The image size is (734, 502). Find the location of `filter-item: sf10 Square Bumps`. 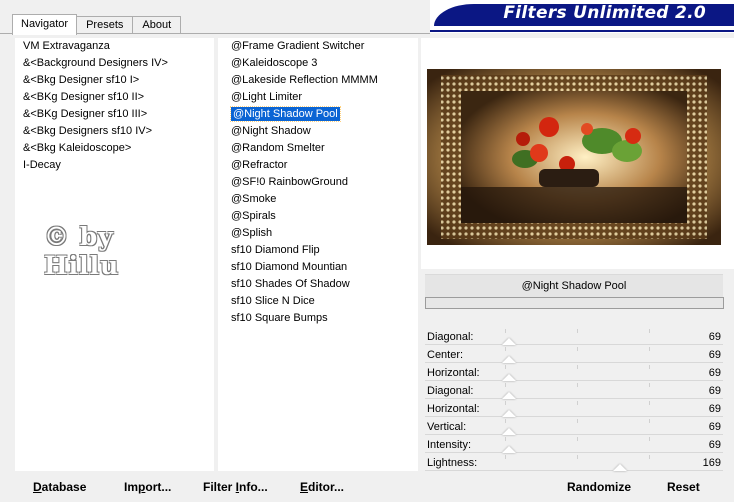

filter-item: sf10 Square Bumps is located at coordinates (318, 318).